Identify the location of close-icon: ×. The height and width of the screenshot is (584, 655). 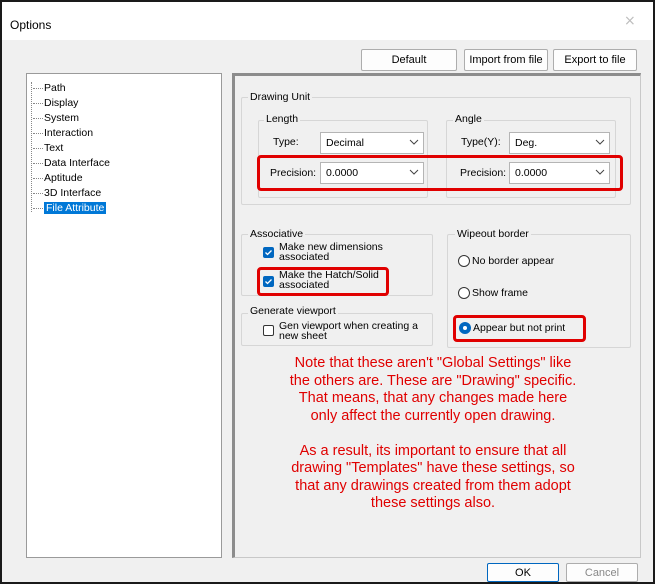
(630, 21).